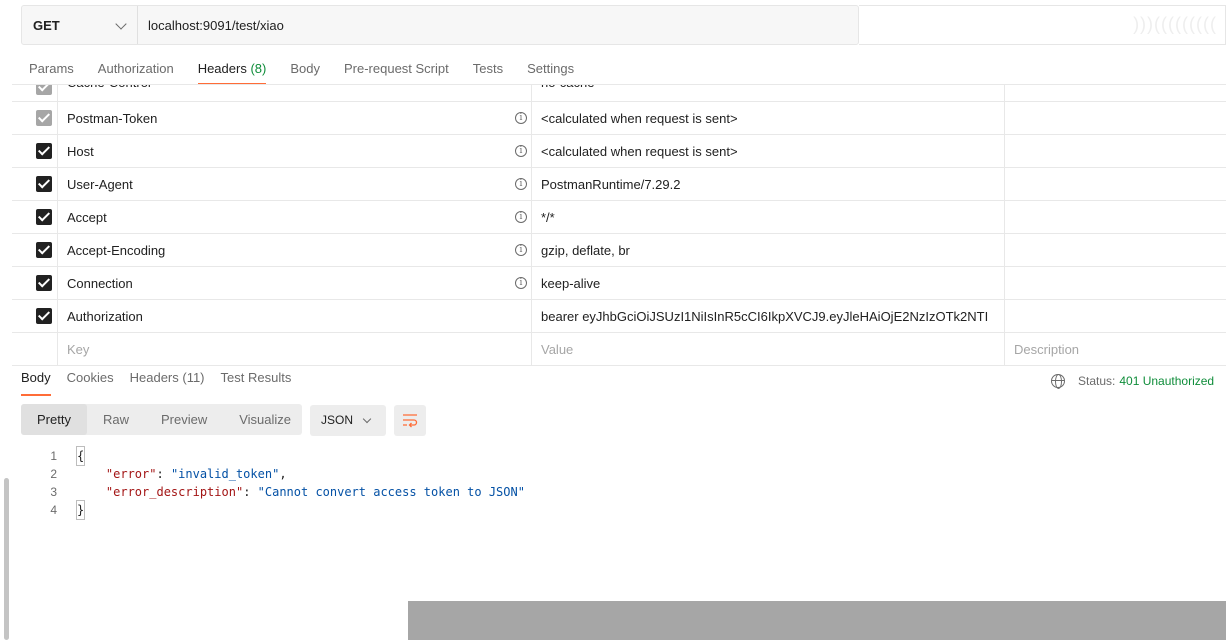 The width and height of the screenshot is (1226, 640). I want to click on wrap-lines-button, so click(410, 420).